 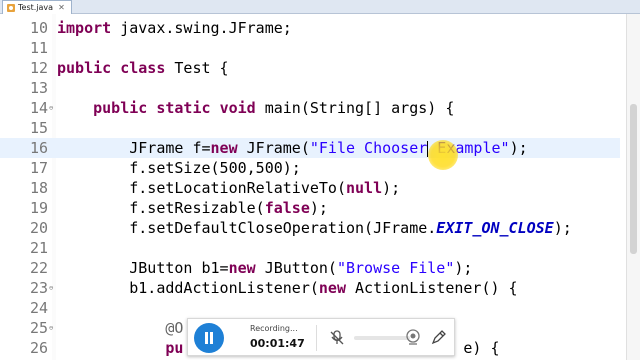 I want to click on mouse-cursor-highlight, so click(x=443, y=155).